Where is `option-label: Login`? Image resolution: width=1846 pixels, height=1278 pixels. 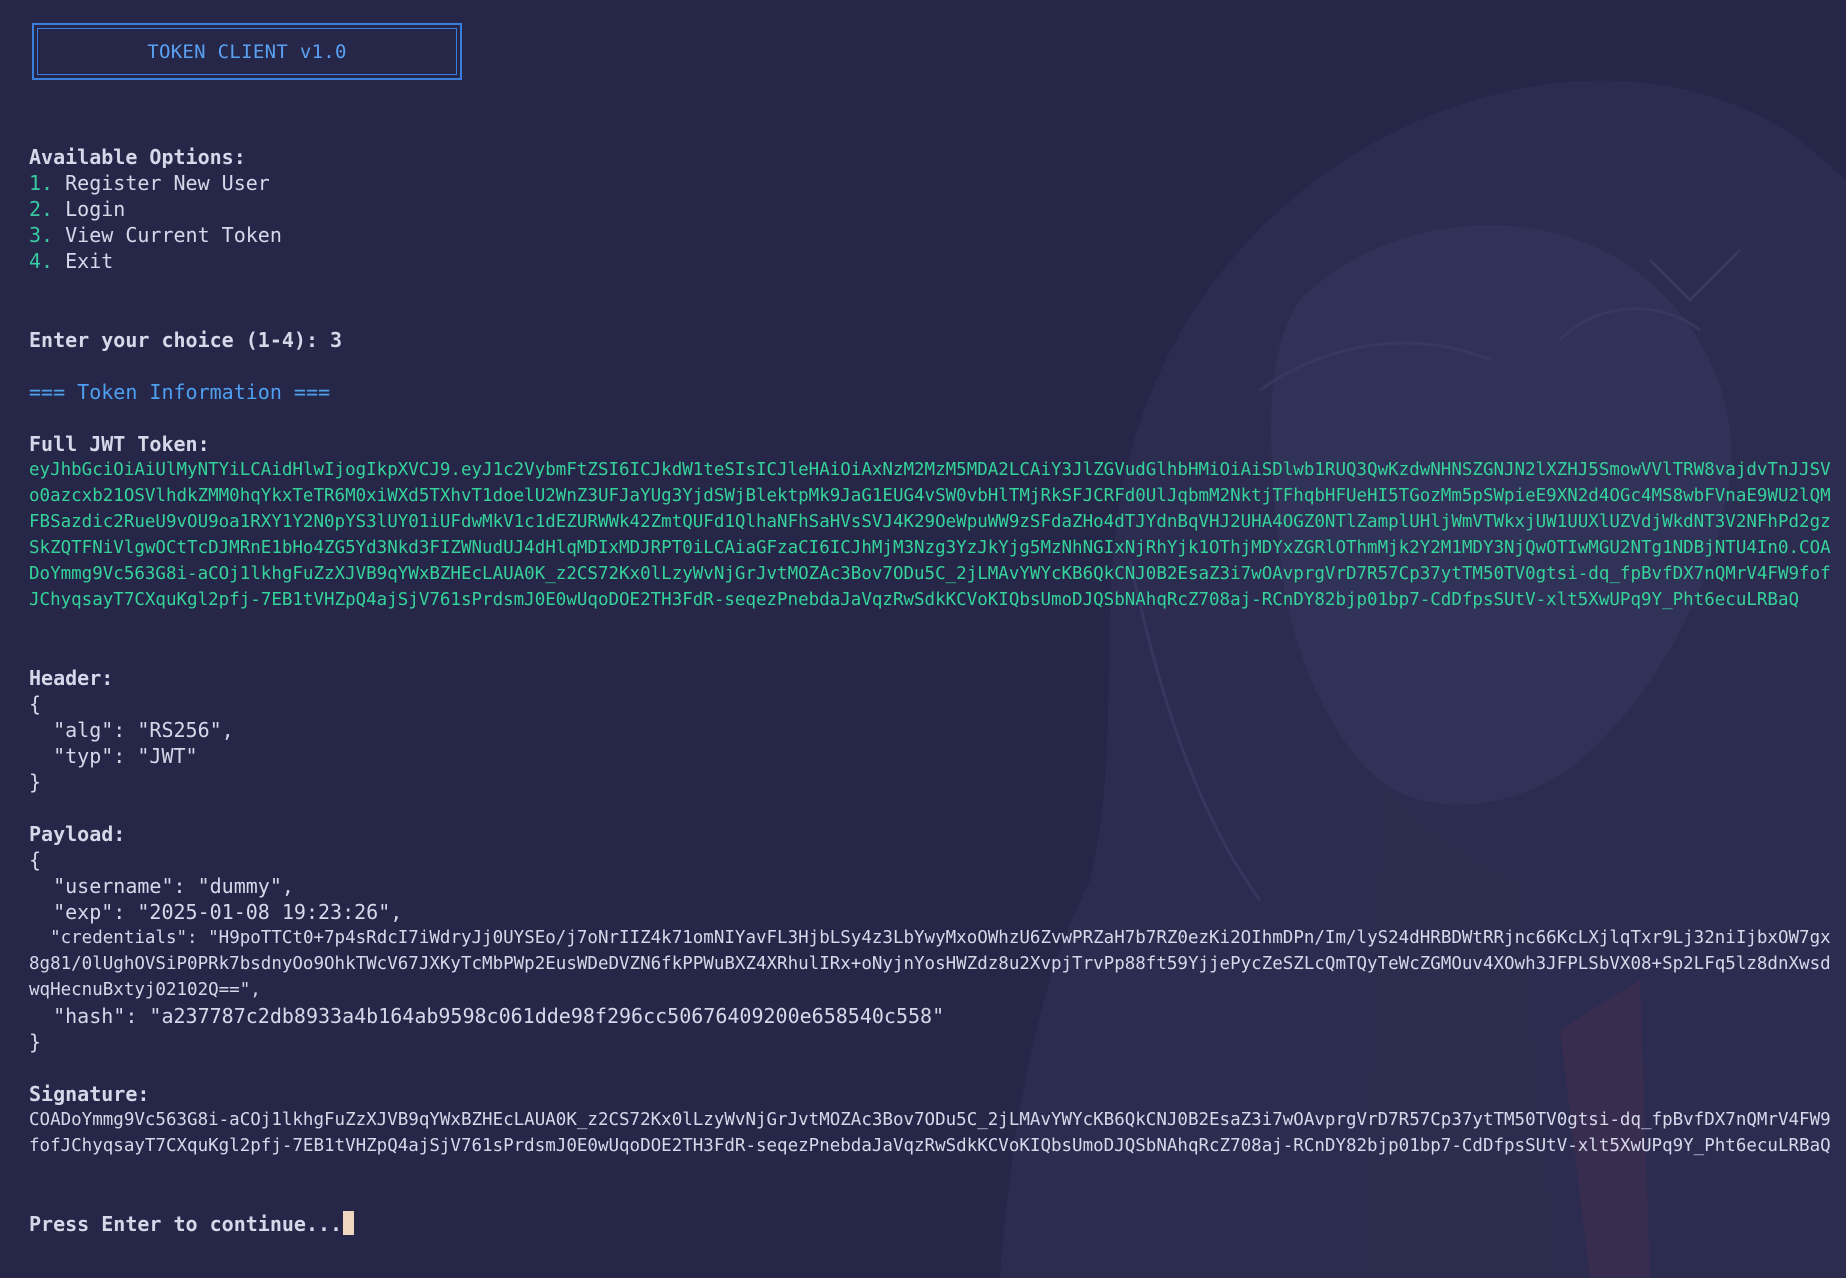 option-label: Login is located at coordinates (95, 209).